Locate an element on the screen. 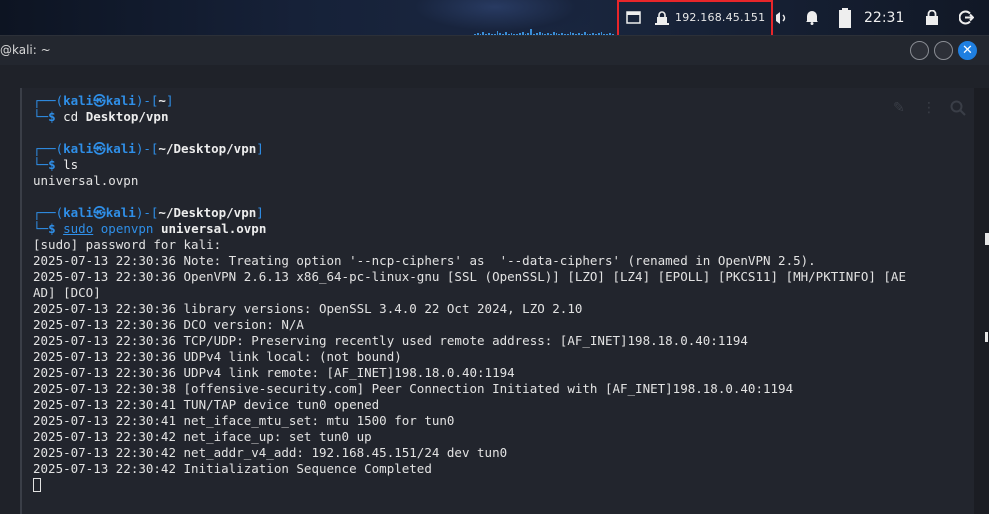 The image size is (989, 514). terminal-scrollbar is located at coordinates (981, 301).